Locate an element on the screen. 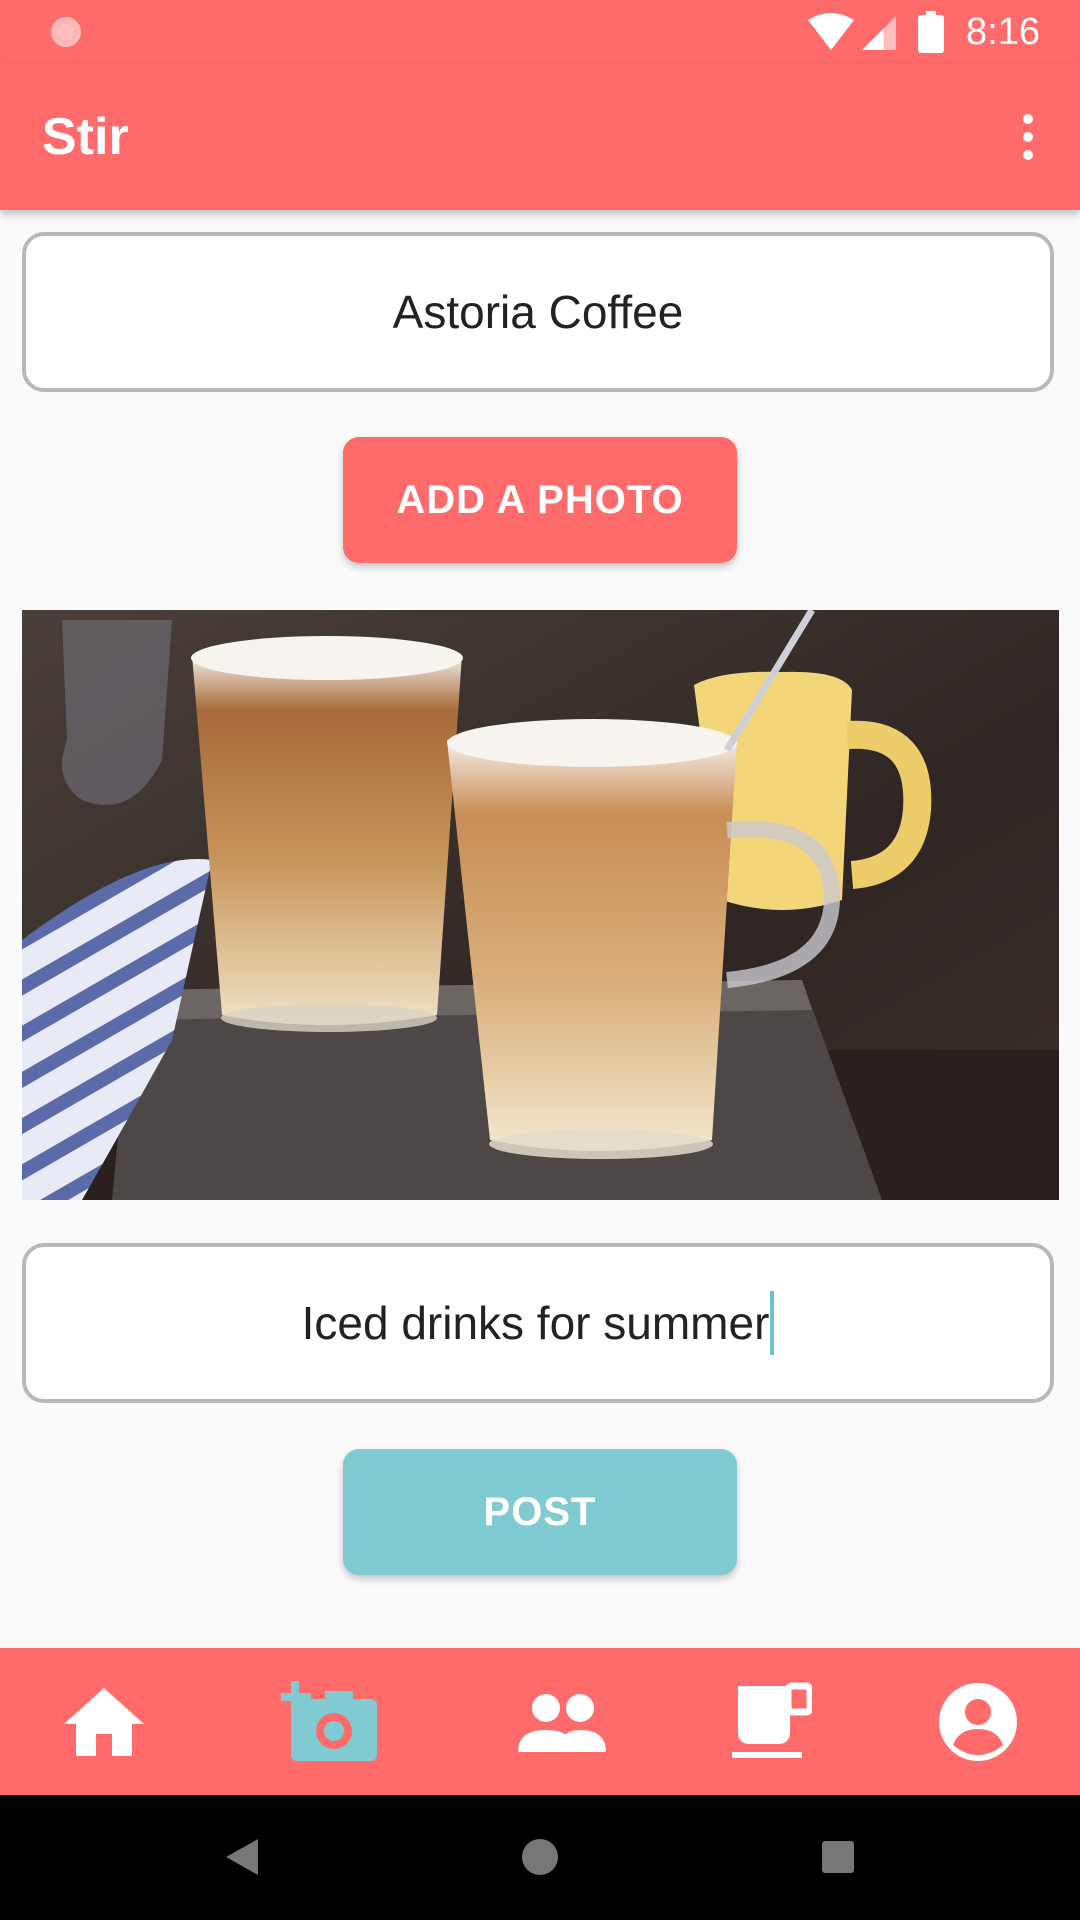 The height and width of the screenshot is (1920, 1080). status-bar: 8:16 is located at coordinates (540, 31).